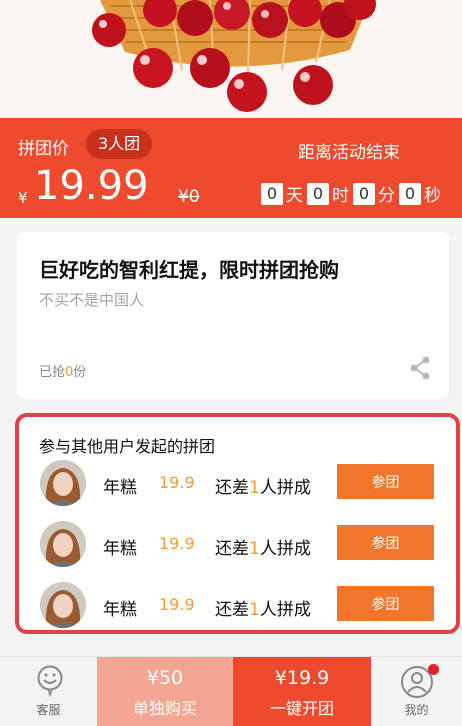 The image size is (462, 726). I want to click on share-icon, so click(420, 368).